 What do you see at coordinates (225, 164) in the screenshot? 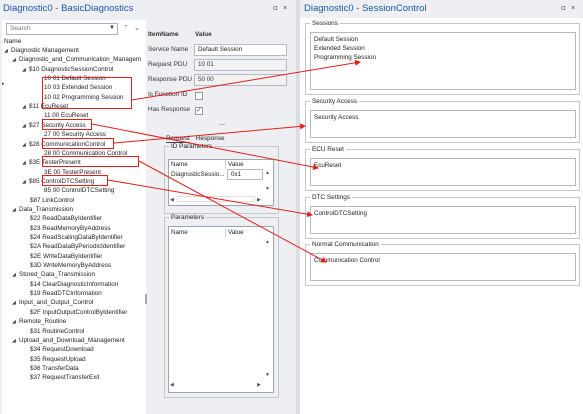
I see `col-divider` at bounding box center [225, 164].